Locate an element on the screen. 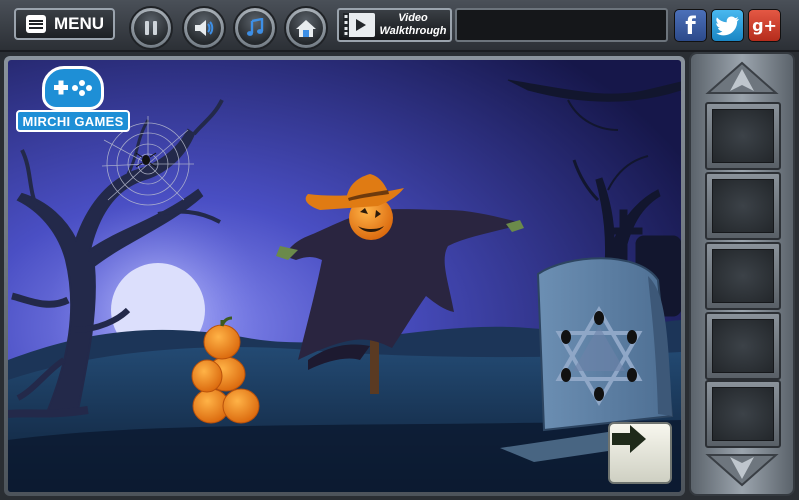 Image resolution: width=799 pixels, height=500 pixels. film-icon is located at coordinates (359, 25).